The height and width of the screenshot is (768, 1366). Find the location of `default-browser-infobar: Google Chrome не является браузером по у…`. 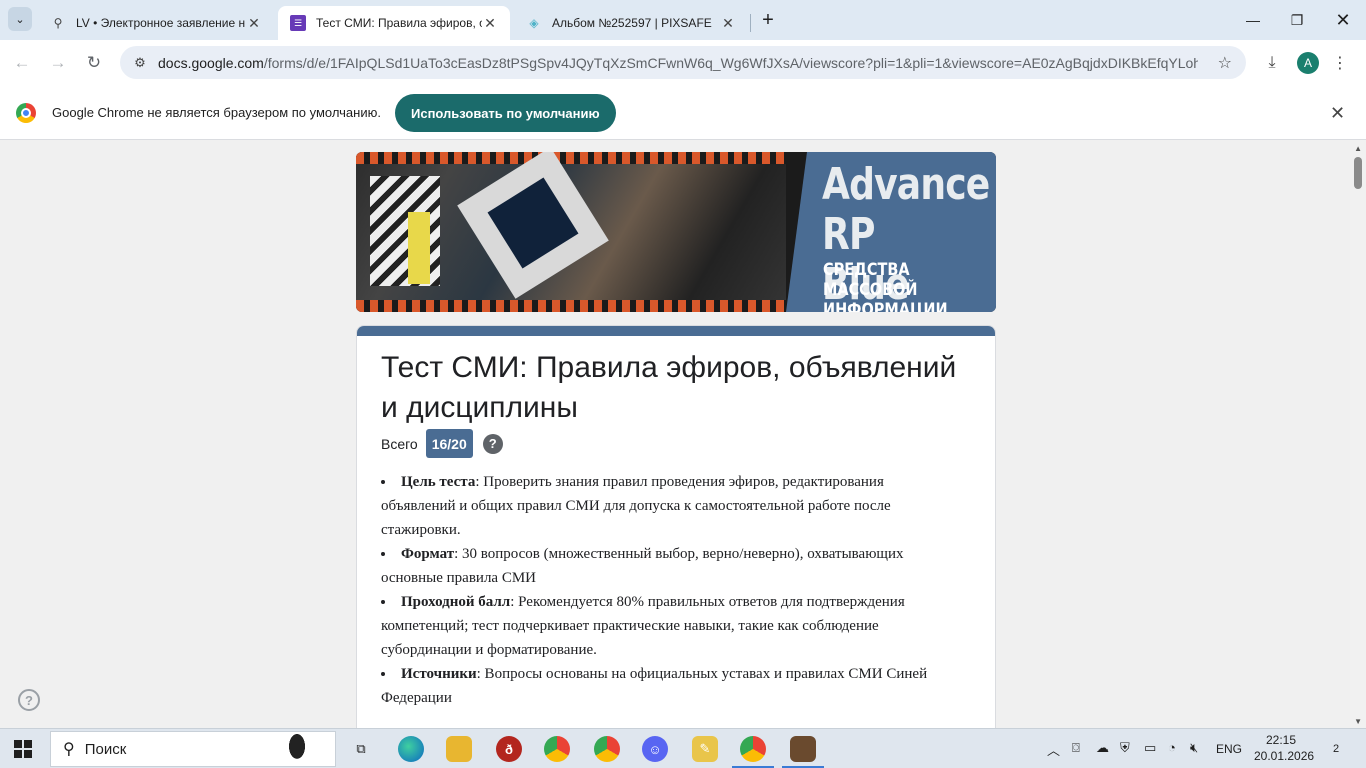

default-browser-infobar: Google Chrome не является браузером по у… is located at coordinates (683, 113).